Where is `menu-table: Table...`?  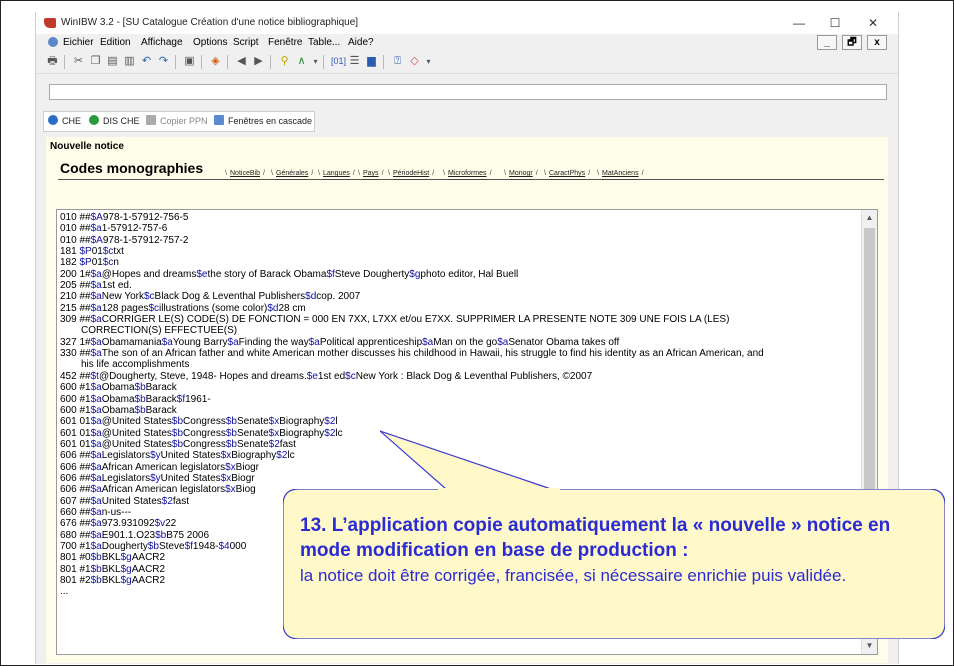
menu-table: Table... is located at coordinates (324, 42).